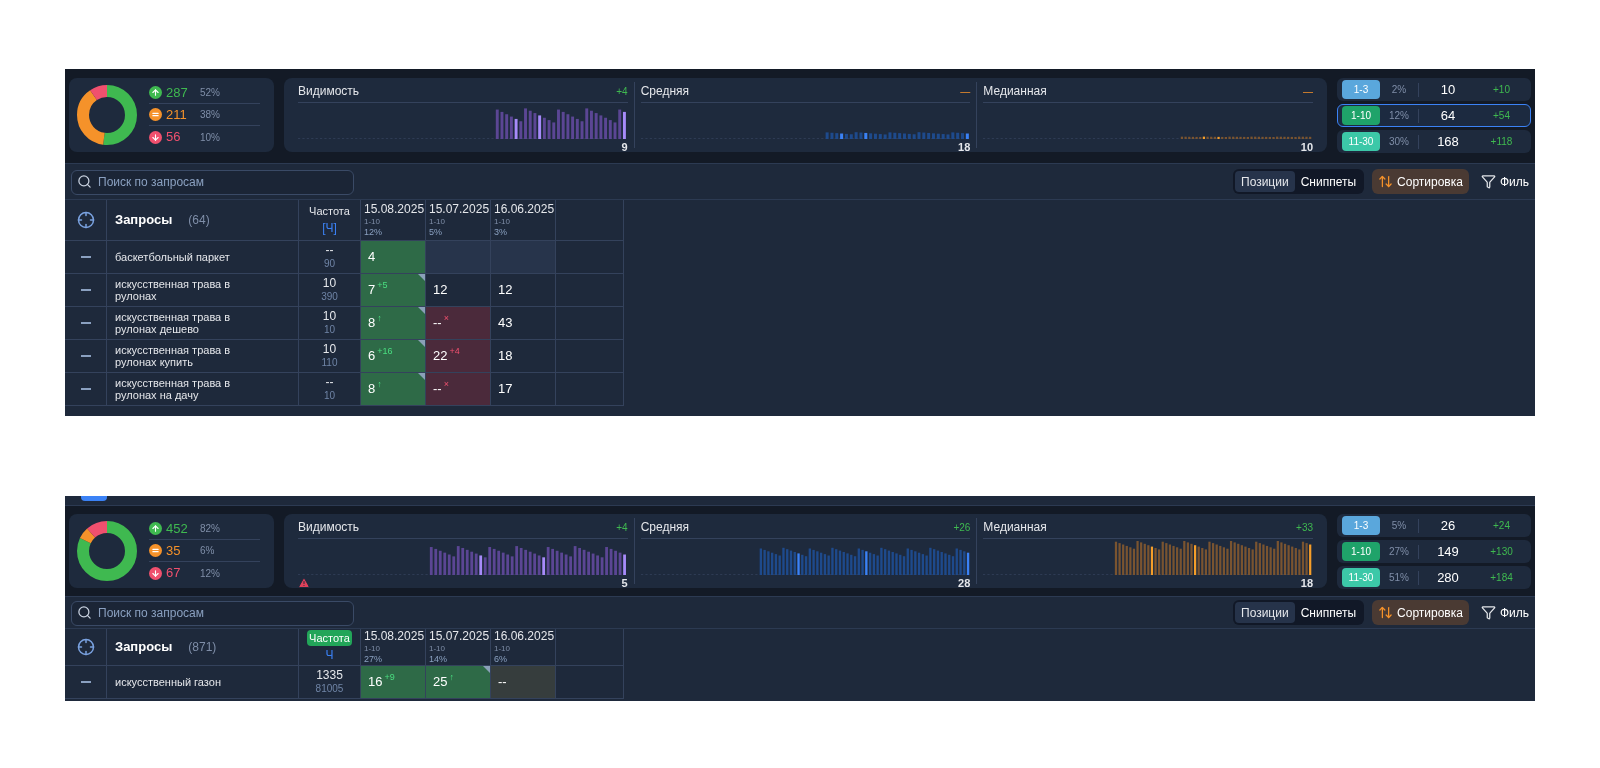 The height and width of the screenshot is (768, 1600). Describe the element at coordinates (436, 232) in the screenshot. I see `date-percent: 5%` at that location.